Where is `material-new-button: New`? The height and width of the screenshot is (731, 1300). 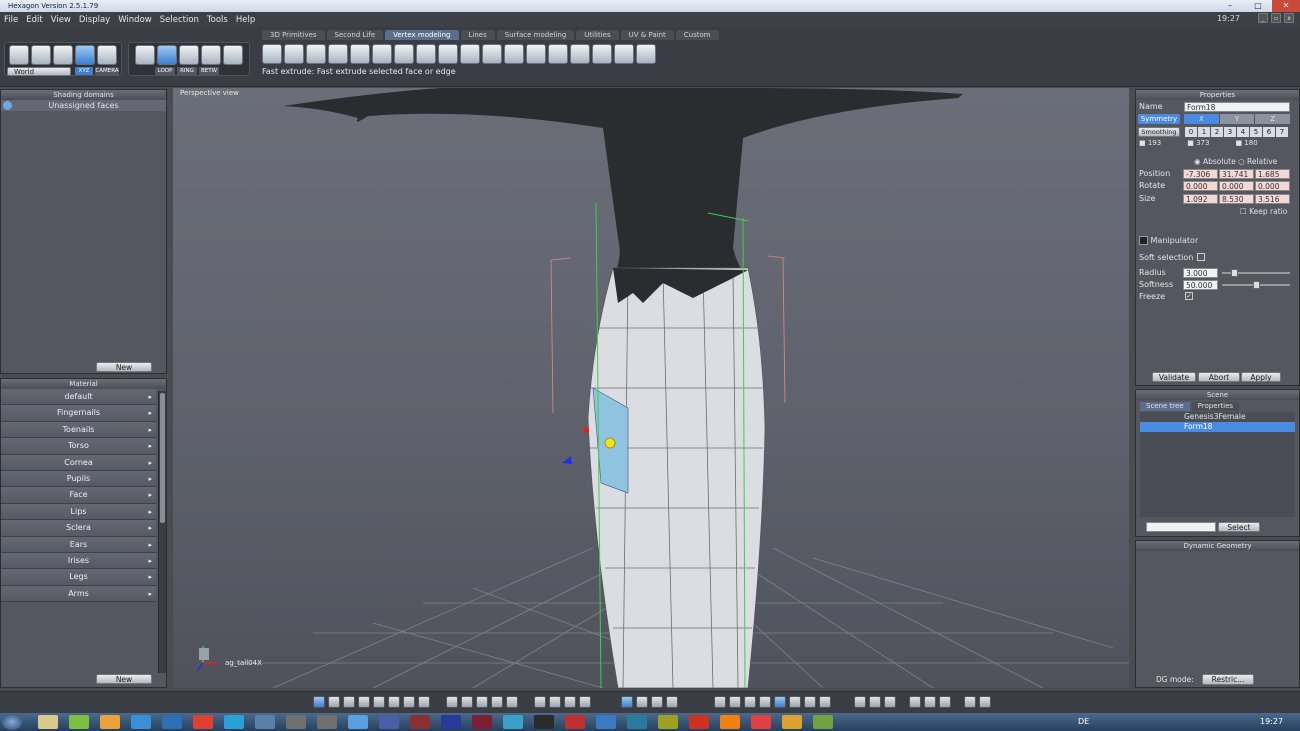 material-new-button: New is located at coordinates (124, 679).